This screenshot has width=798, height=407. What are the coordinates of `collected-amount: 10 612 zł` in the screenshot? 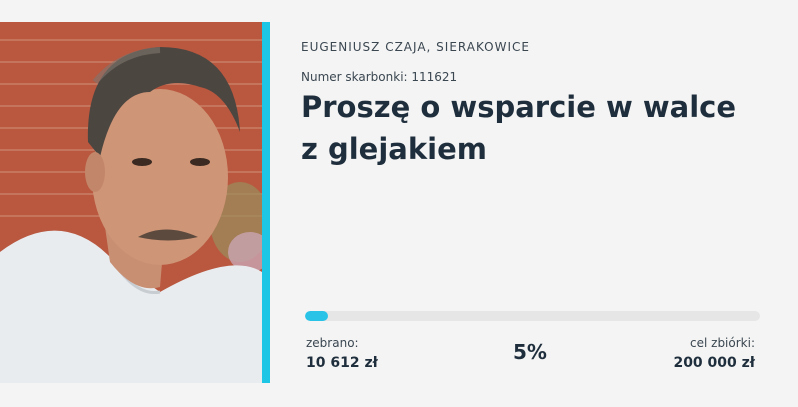 It's located at (342, 363).